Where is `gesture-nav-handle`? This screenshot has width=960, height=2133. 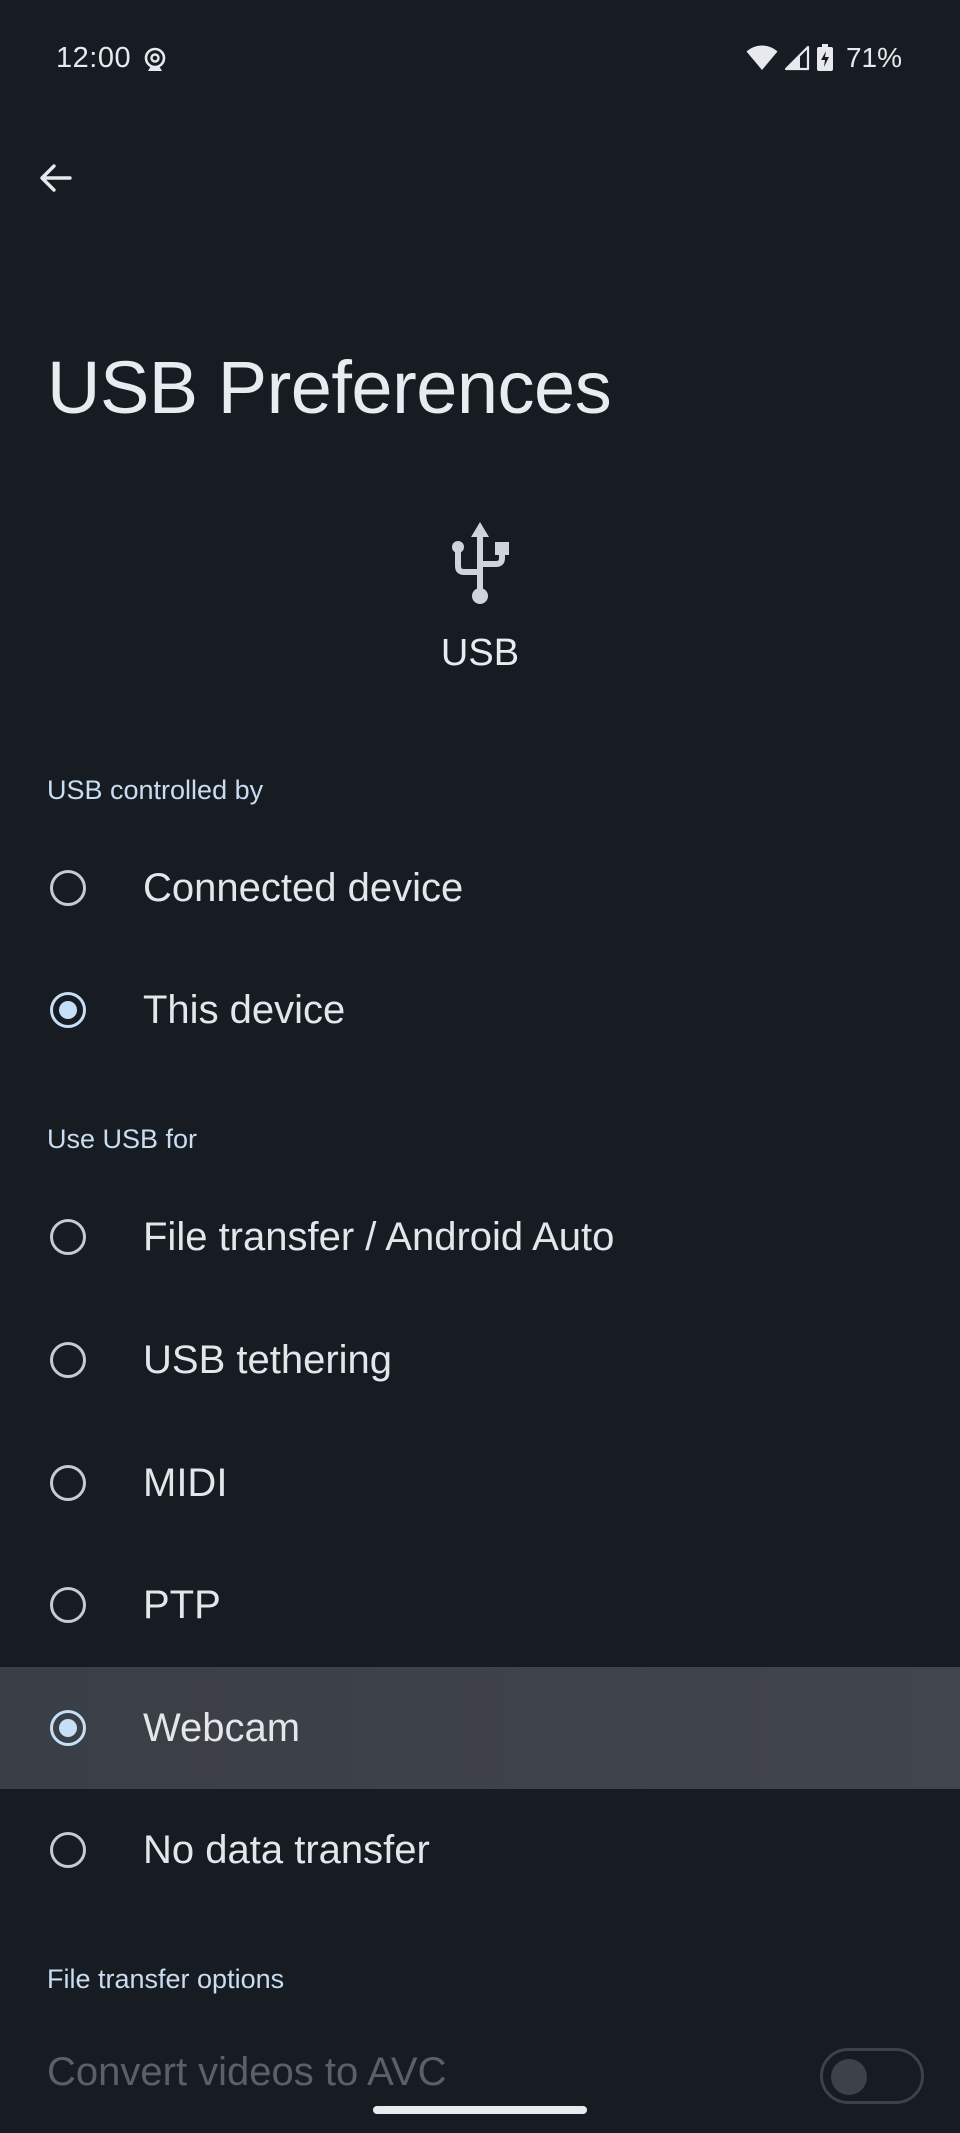
gesture-nav-handle is located at coordinates (480, 2110).